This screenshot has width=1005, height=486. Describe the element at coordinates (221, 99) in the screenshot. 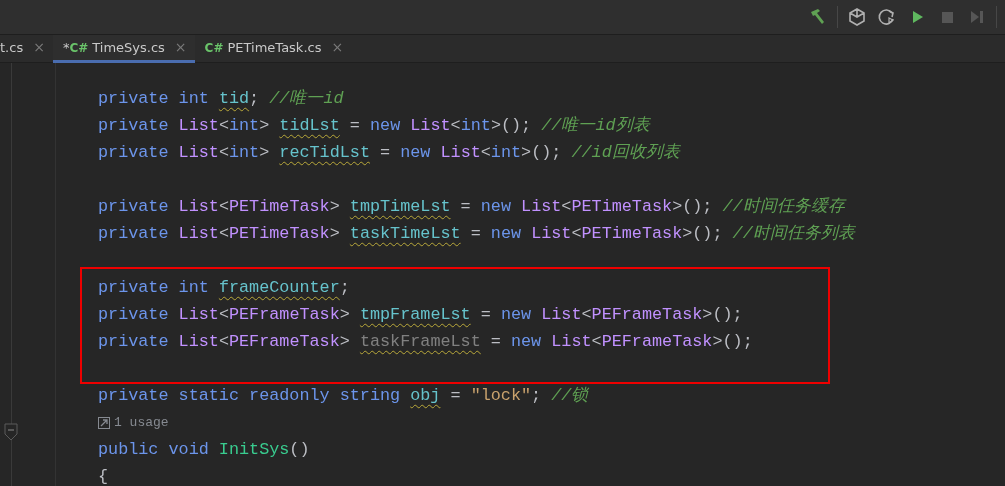

I see `code-line: private int tid; //唯一id` at that location.